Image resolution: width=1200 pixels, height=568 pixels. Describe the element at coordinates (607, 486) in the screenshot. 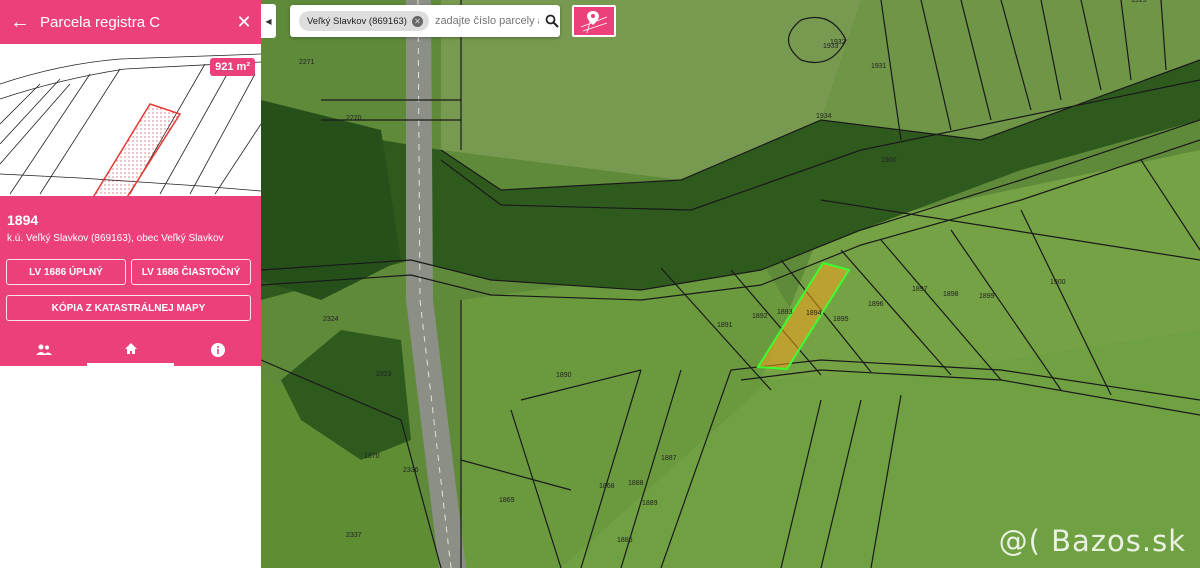

I see `parcel-label-1868: 1868` at that location.